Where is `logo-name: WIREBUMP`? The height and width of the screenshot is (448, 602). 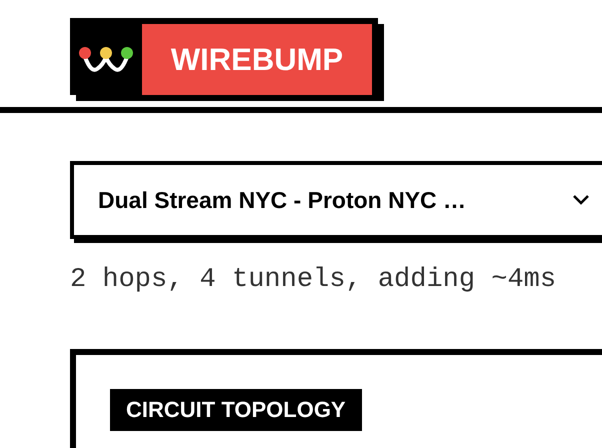
logo-name: WIREBUMP is located at coordinates (257, 59).